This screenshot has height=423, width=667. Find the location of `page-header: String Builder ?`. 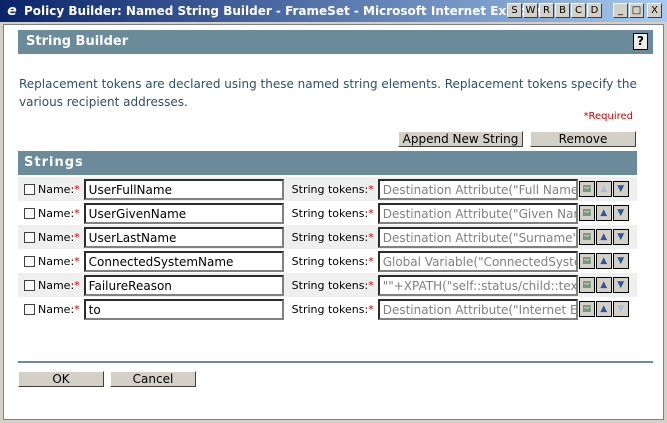

page-header: String Builder ? is located at coordinates (335, 42).